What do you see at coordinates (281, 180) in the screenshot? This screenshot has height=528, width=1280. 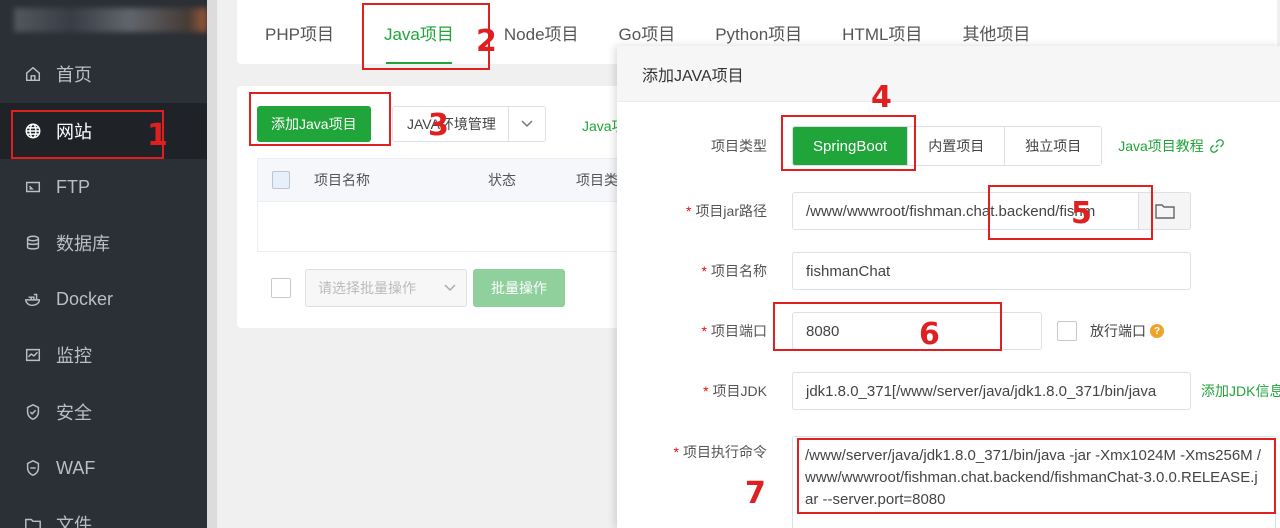 I see `select-all-checkbox` at bounding box center [281, 180].